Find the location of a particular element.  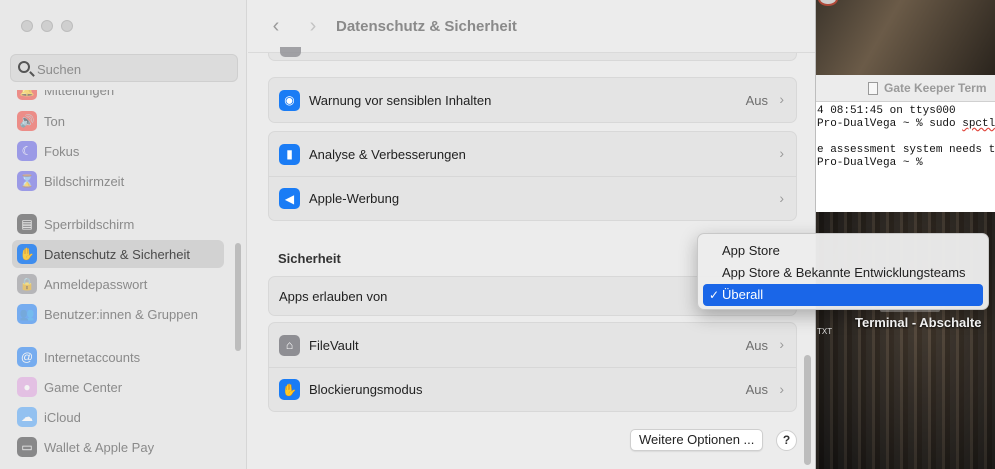

back-button: ‹ is located at coordinates (276, 26).